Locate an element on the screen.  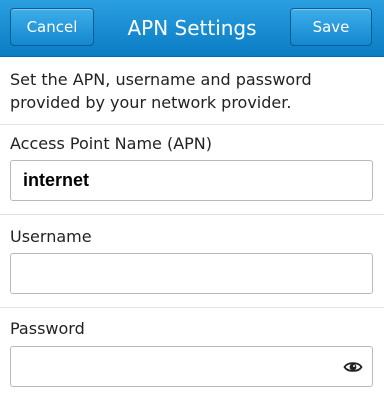
password-input is located at coordinates (191, 366).